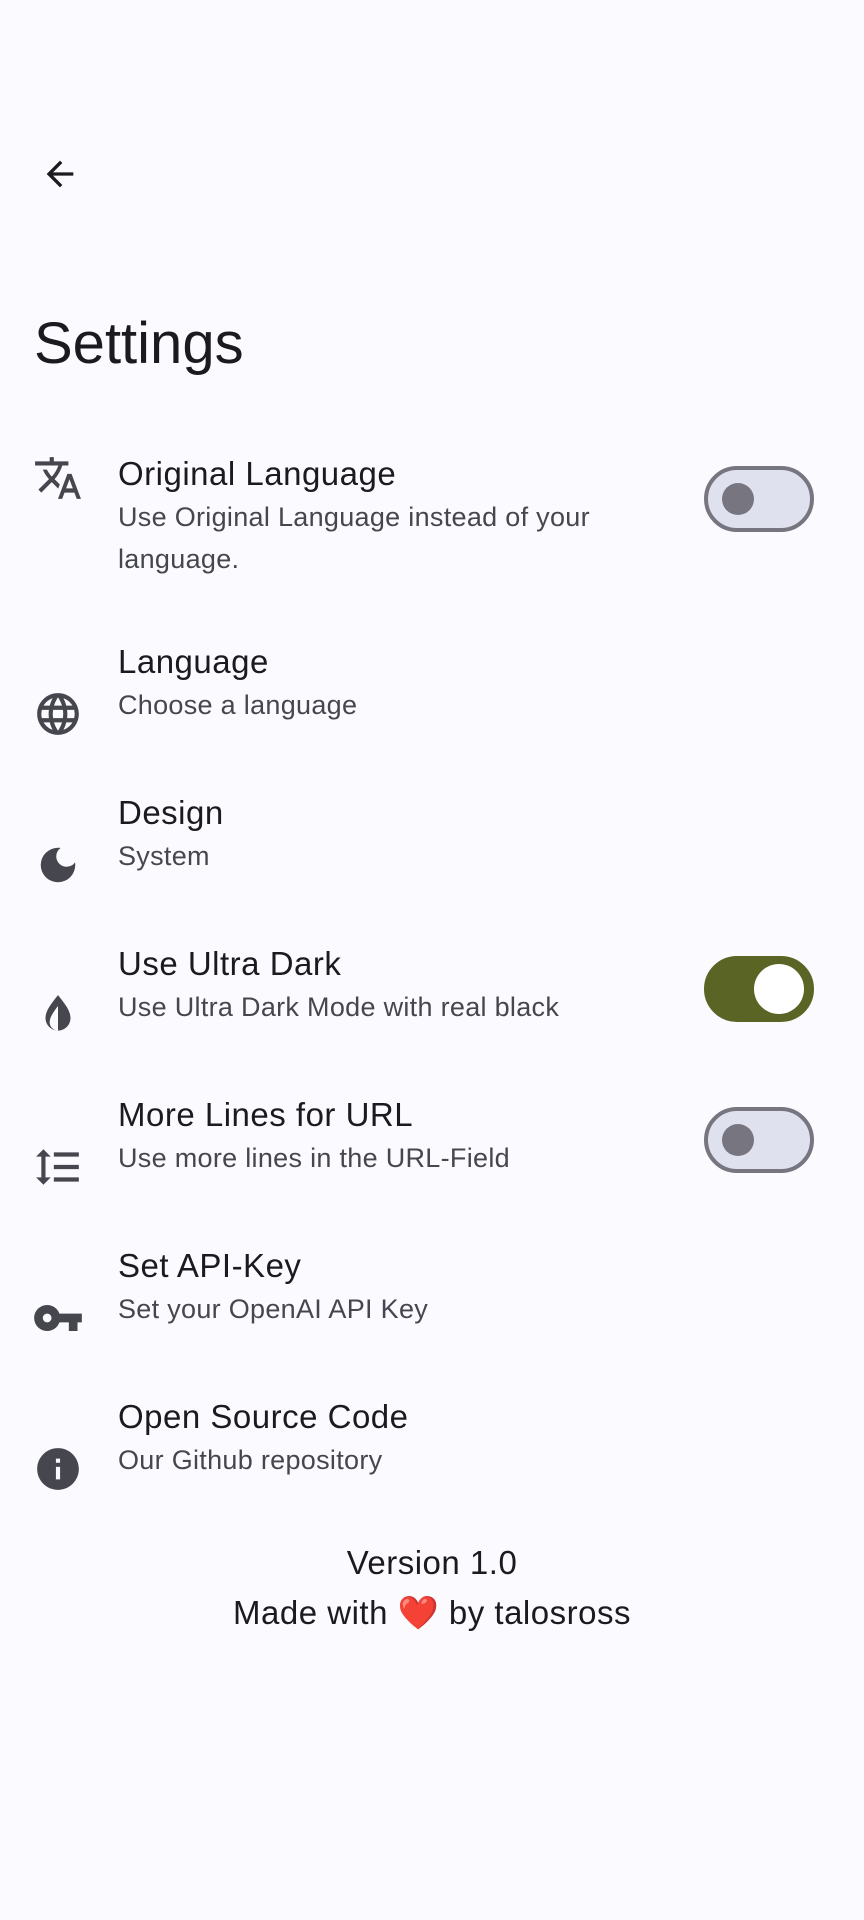 Image resolution: width=864 pixels, height=1920 pixels. What do you see at coordinates (263, 1416) in the screenshot?
I see `setting-title: Open Source Code` at bounding box center [263, 1416].